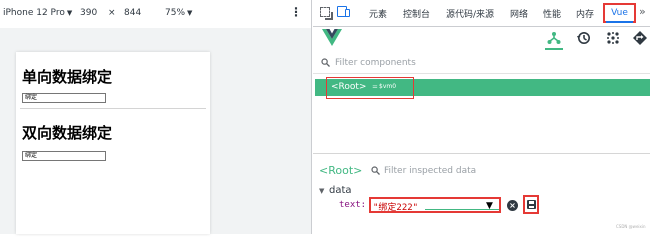  What do you see at coordinates (470, 13) in the screenshot?
I see `tab-sources: 源代码/来源` at bounding box center [470, 13].